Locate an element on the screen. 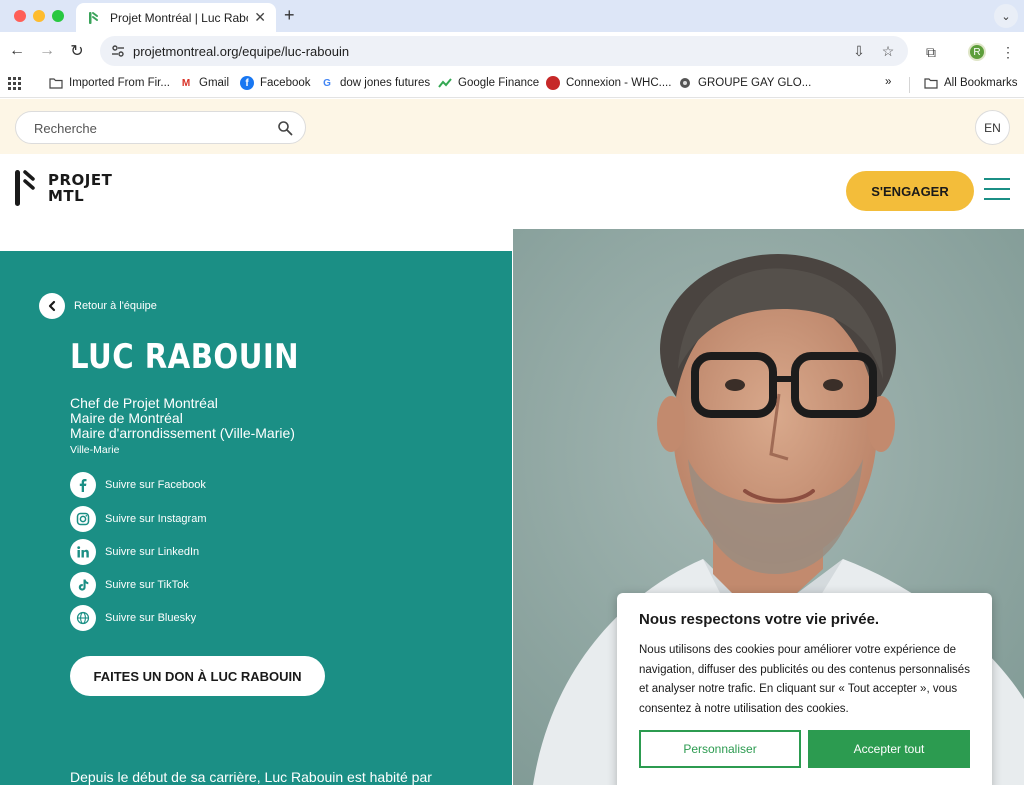  bookmark-facebook: f Facebook is located at coordinates (275, 83).